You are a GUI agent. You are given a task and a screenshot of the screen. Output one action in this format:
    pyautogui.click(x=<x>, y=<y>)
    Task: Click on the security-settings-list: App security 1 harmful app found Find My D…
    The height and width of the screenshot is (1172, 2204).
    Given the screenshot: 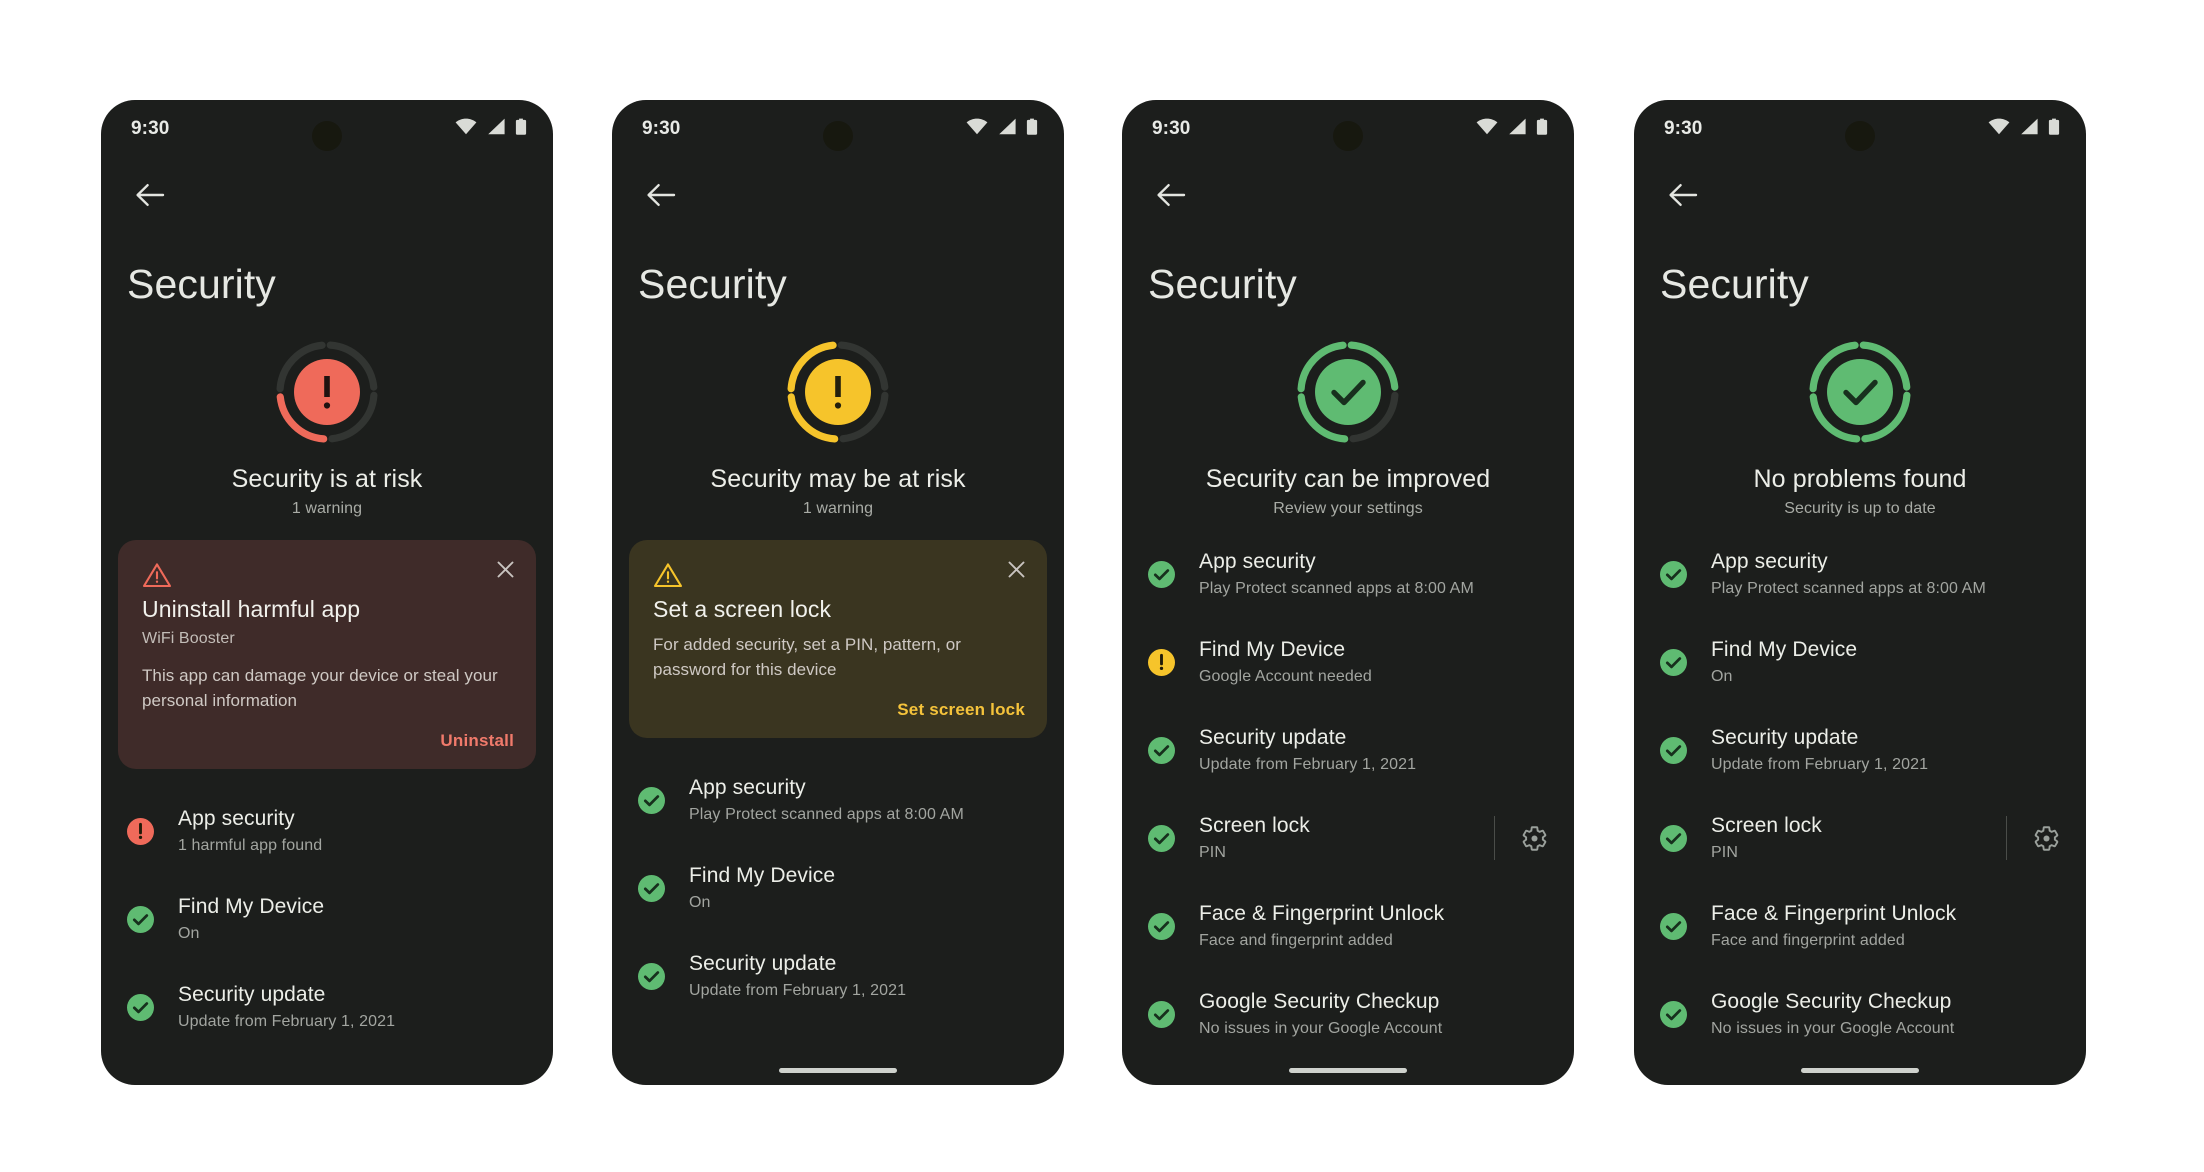 What is the action you would take?
    pyautogui.click(x=327, y=919)
    